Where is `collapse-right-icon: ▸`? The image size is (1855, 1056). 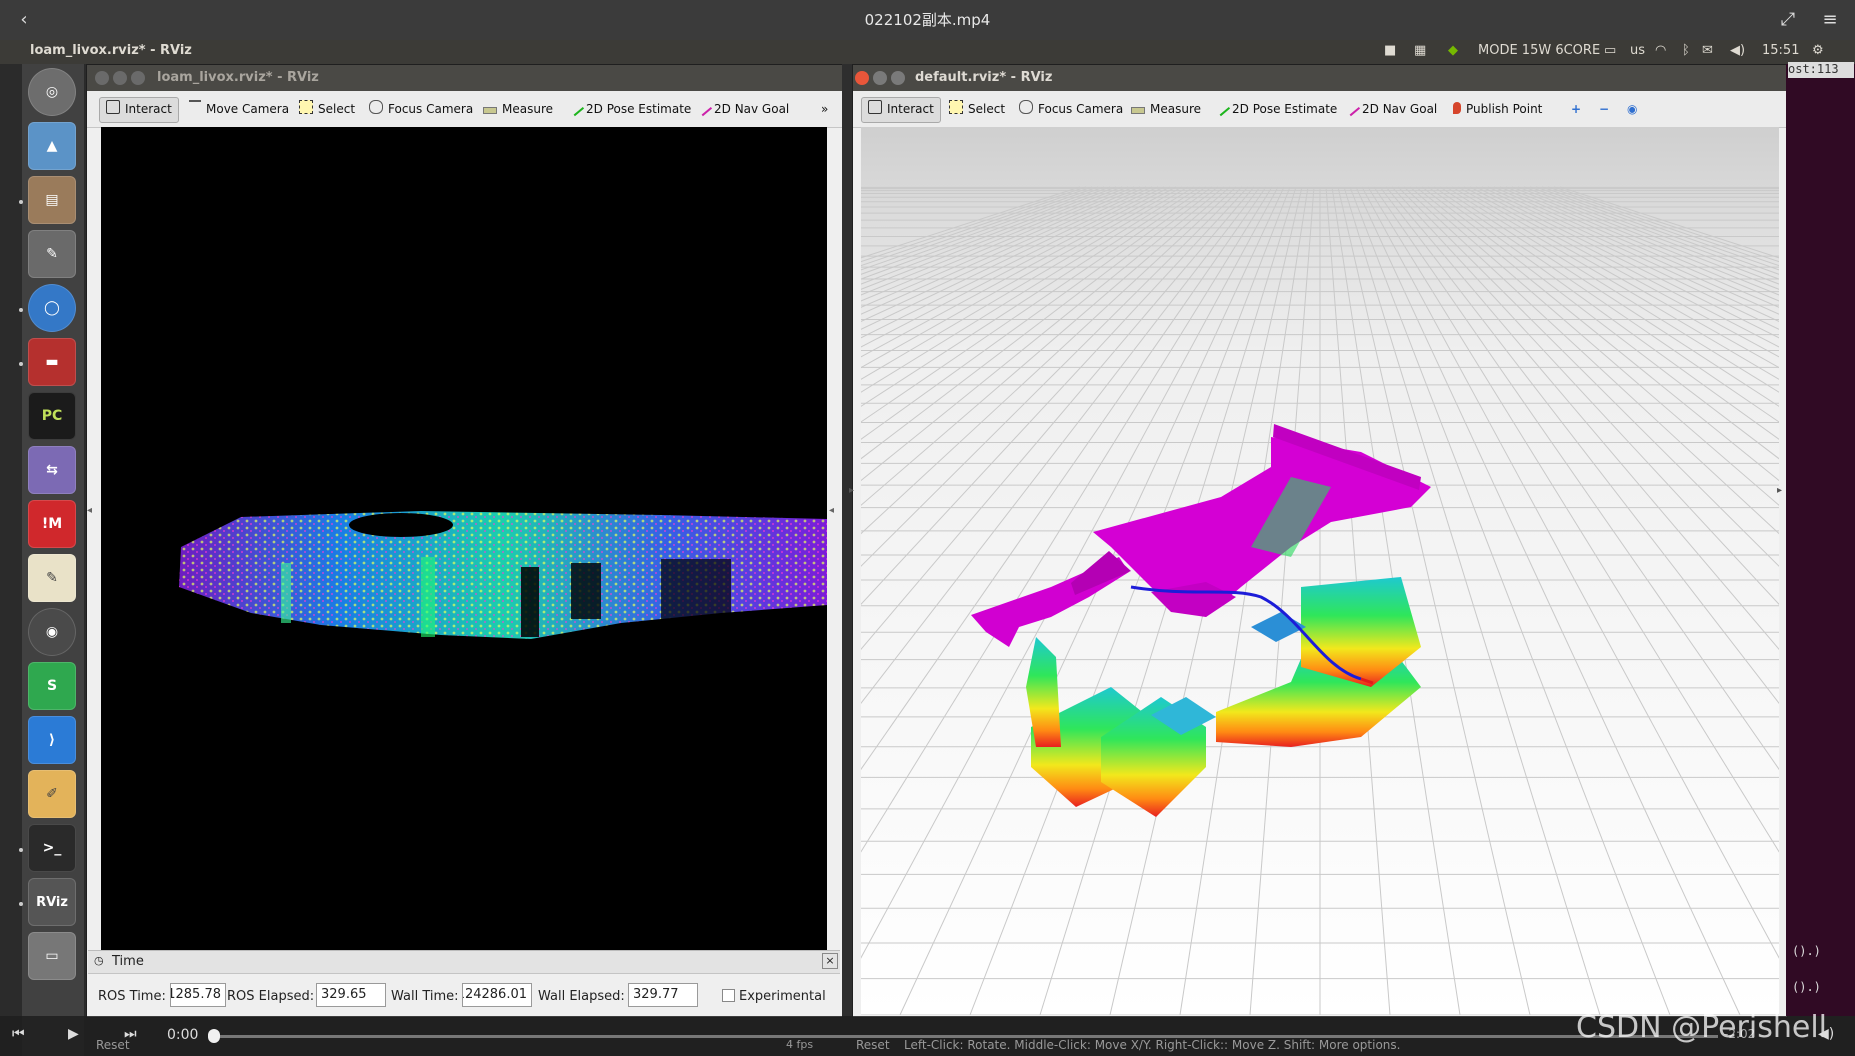
collapse-right-icon: ▸ is located at coordinates (1779, 490).